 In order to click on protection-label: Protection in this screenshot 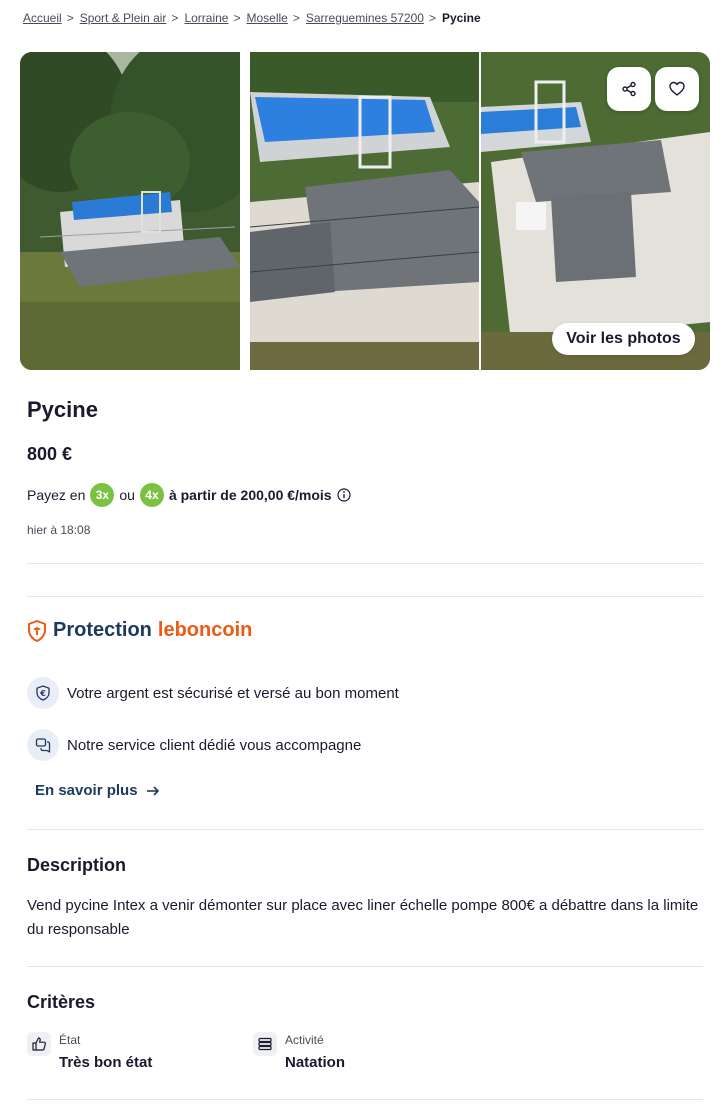, I will do `click(102, 630)`.